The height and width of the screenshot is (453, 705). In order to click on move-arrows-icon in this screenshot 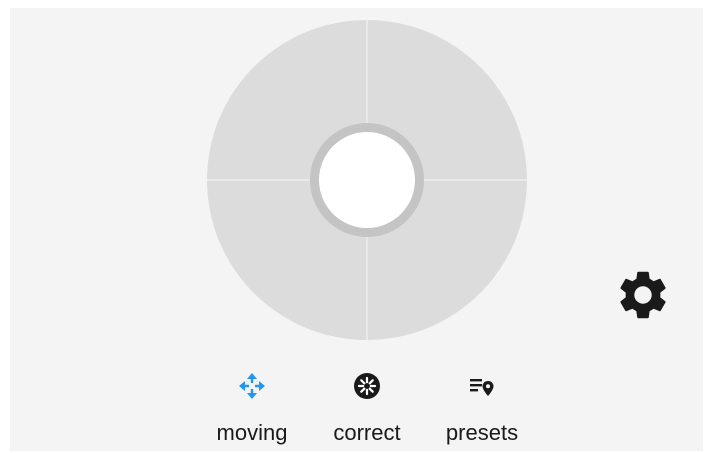, I will do `click(252, 386)`.